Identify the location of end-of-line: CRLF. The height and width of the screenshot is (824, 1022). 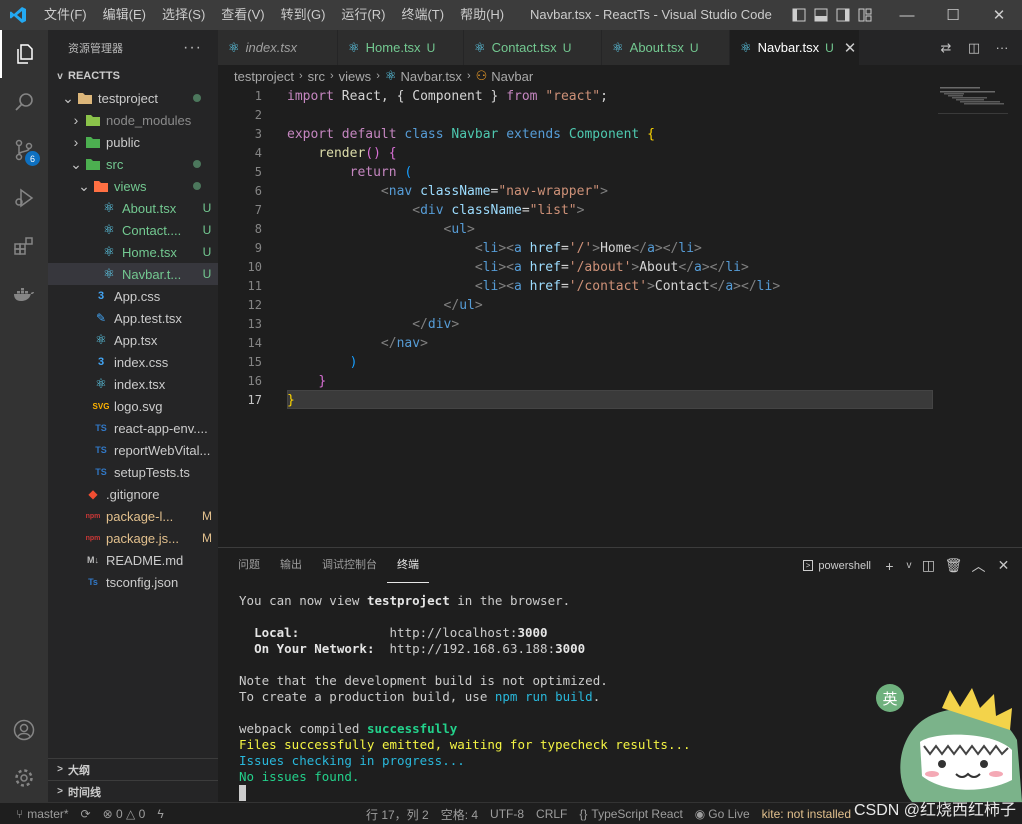
(551, 814).